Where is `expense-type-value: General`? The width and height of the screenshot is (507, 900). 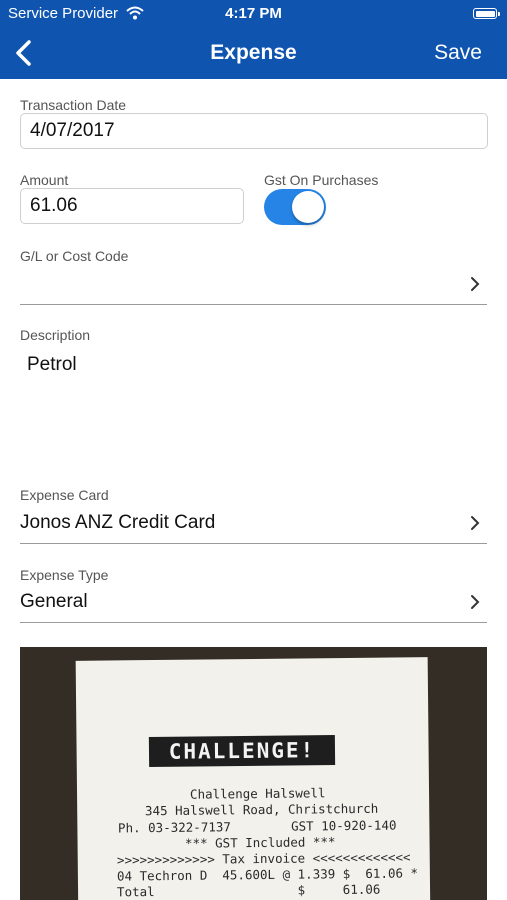 expense-type-value: General is located at coordinates (54, 601).